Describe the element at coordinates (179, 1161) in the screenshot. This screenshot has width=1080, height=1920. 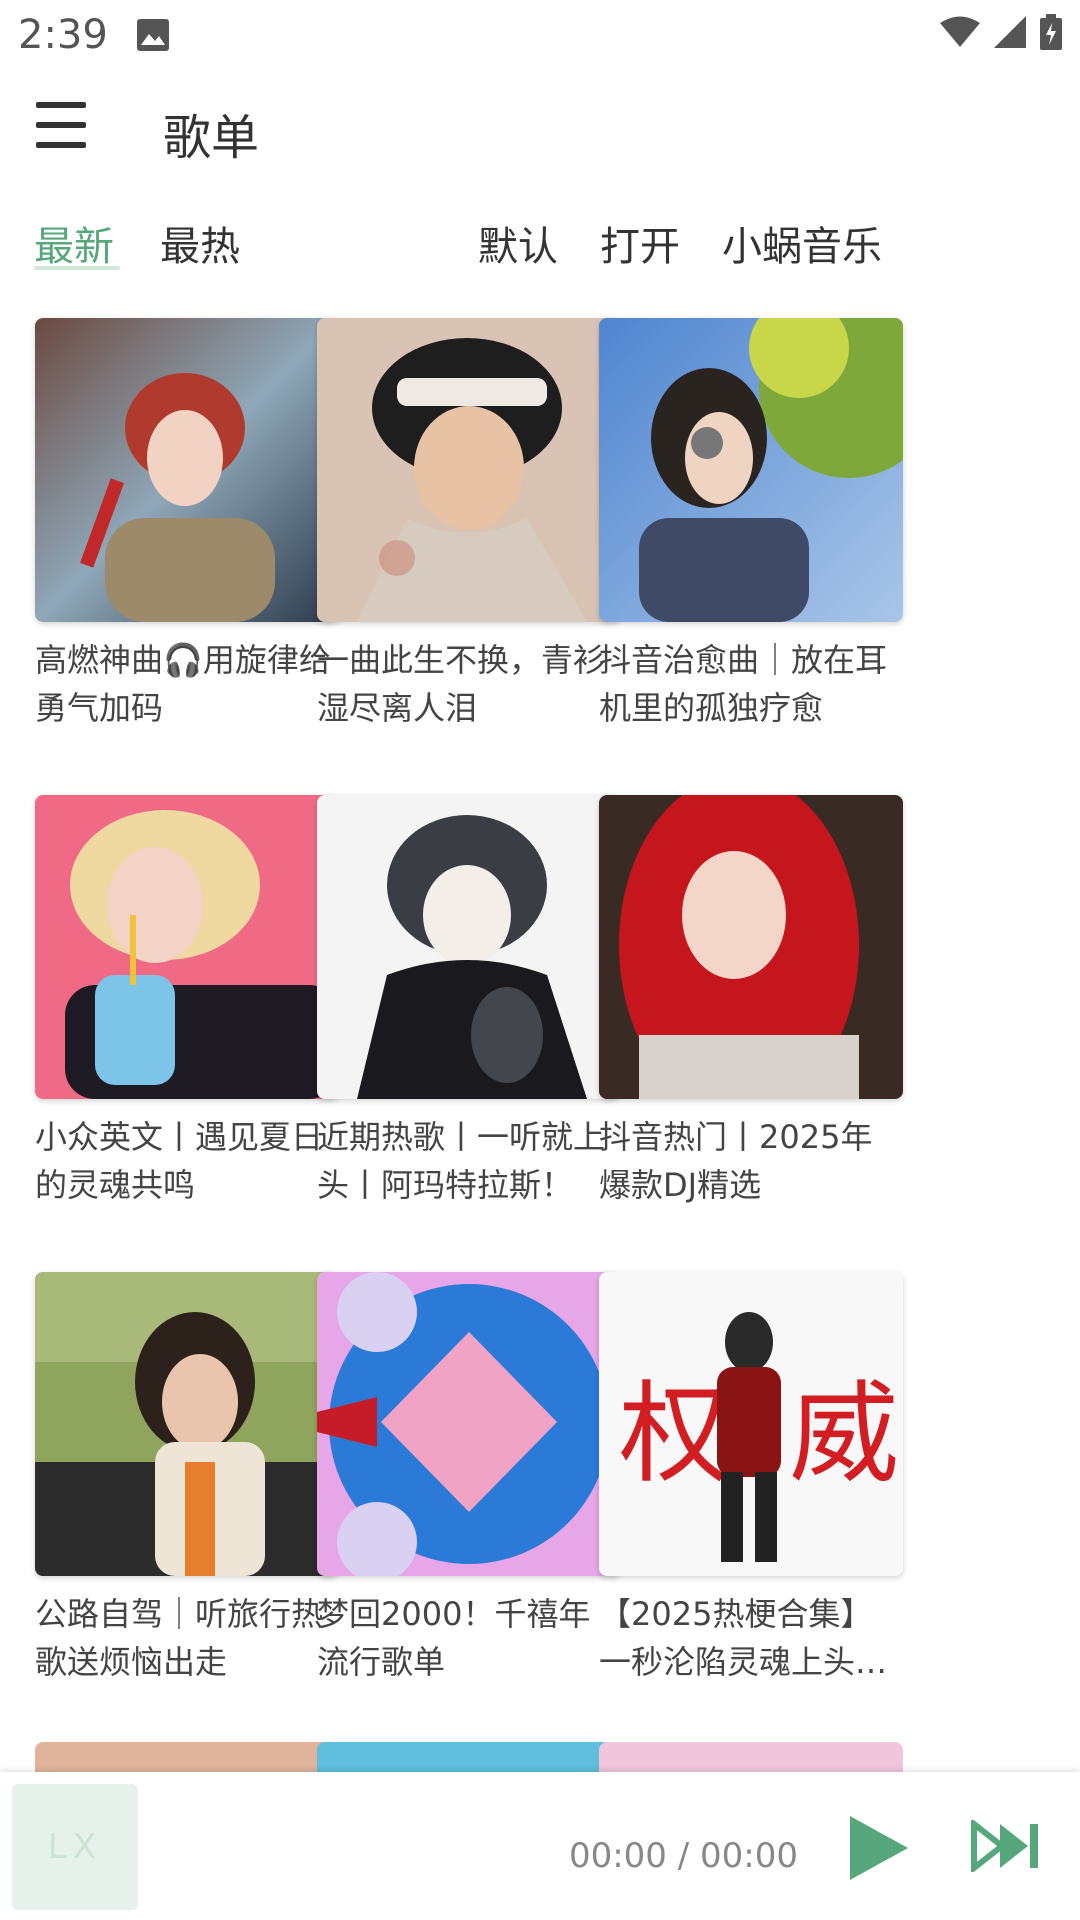
I see `playlist-title: 小众英文丨遇见夏日的灵魂共鸣` at that location.